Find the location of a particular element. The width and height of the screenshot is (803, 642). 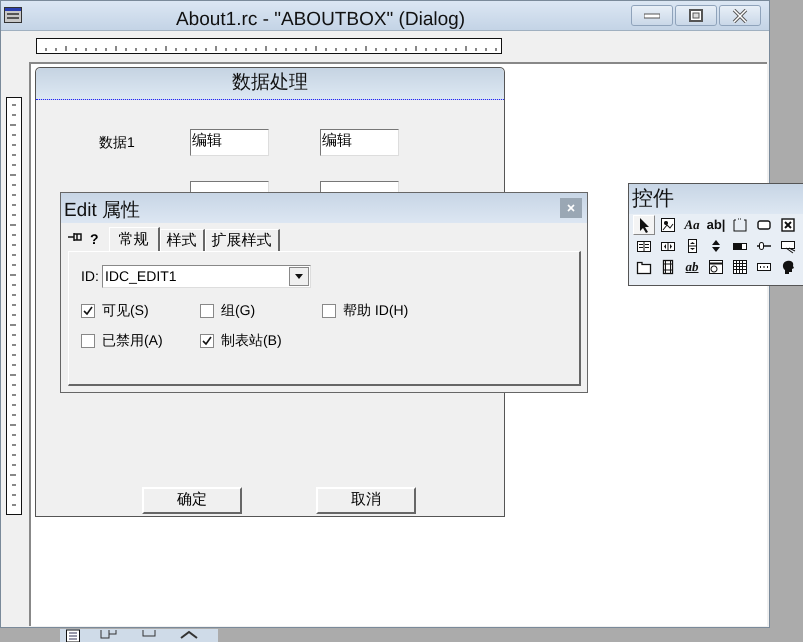

window-title: About1.rc - "ABOUTBOX" (Dialog) is located at coordinates (321, 20).